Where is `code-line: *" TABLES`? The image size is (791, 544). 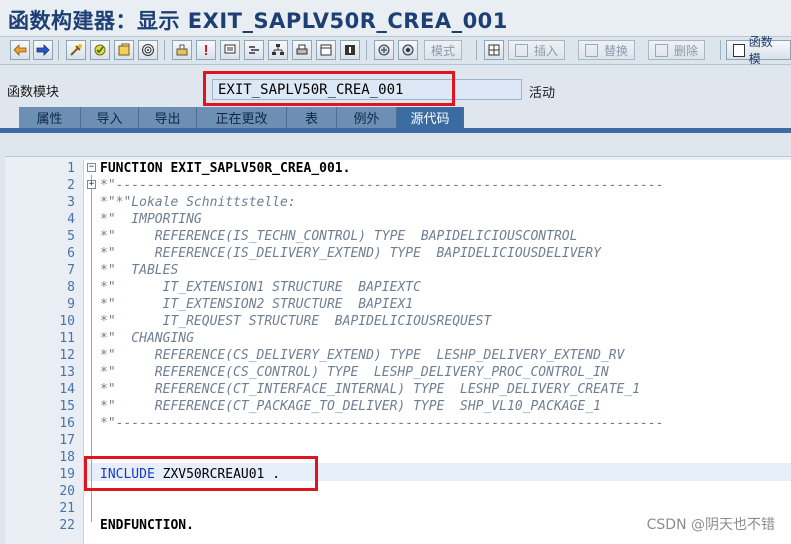
code-line: *" TABLES is located at coordinates (139, 270).